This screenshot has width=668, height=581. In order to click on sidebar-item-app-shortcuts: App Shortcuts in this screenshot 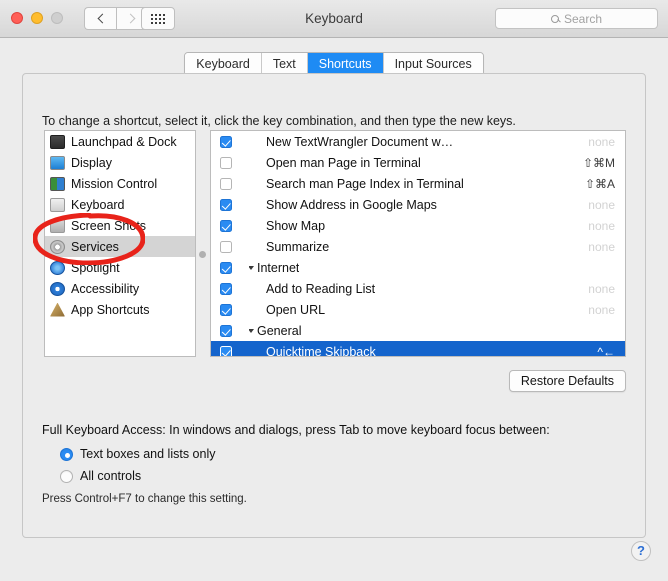, I will do `click(120, 309)`.